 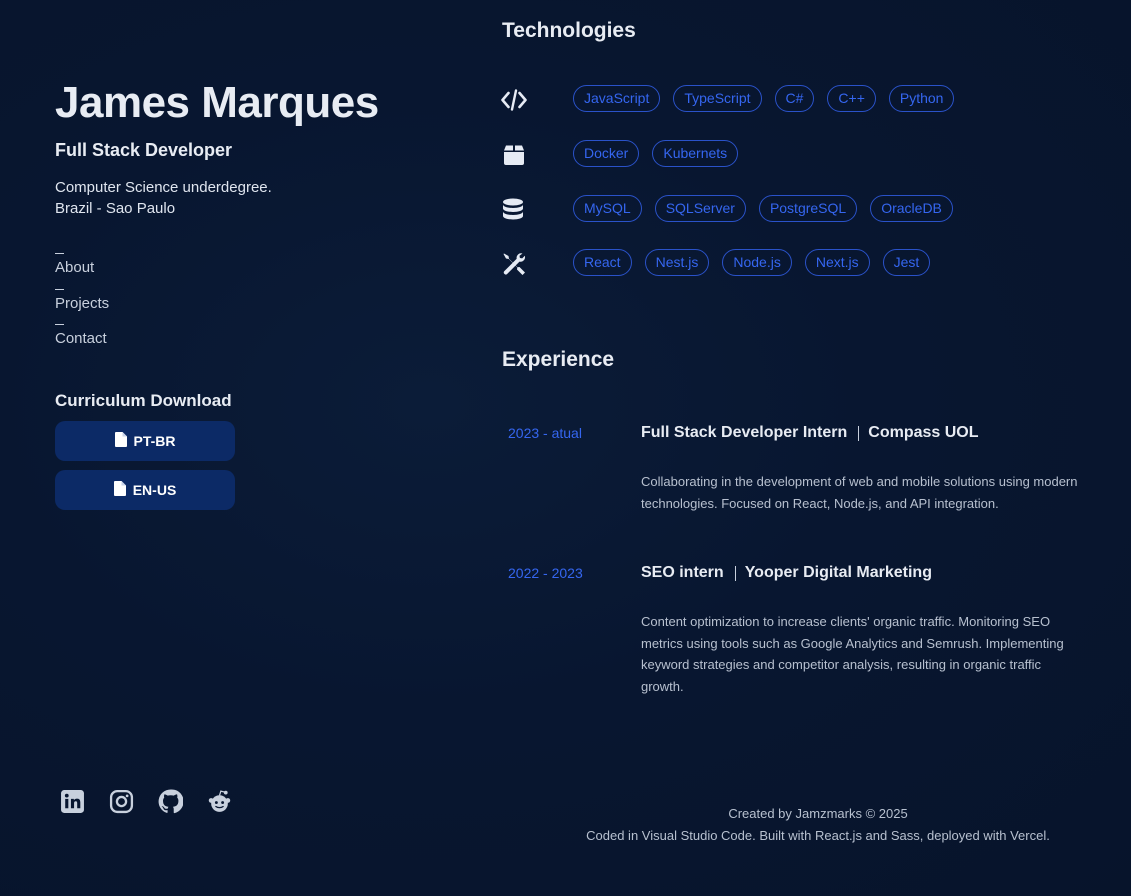 I want to click on tech-tag: SQLServer, so click(x=700, y=208).